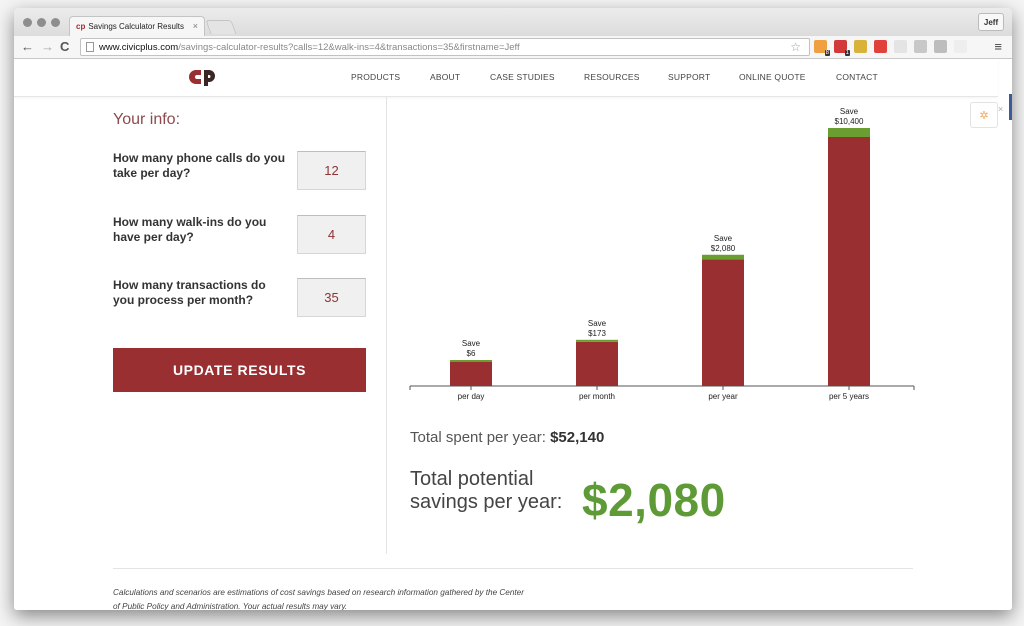 The height and width of the screenshot is (626, 1024). Describe the element at coordinates (900, 46) in the screenshot. I see `cloud-extension-icon` at that location.